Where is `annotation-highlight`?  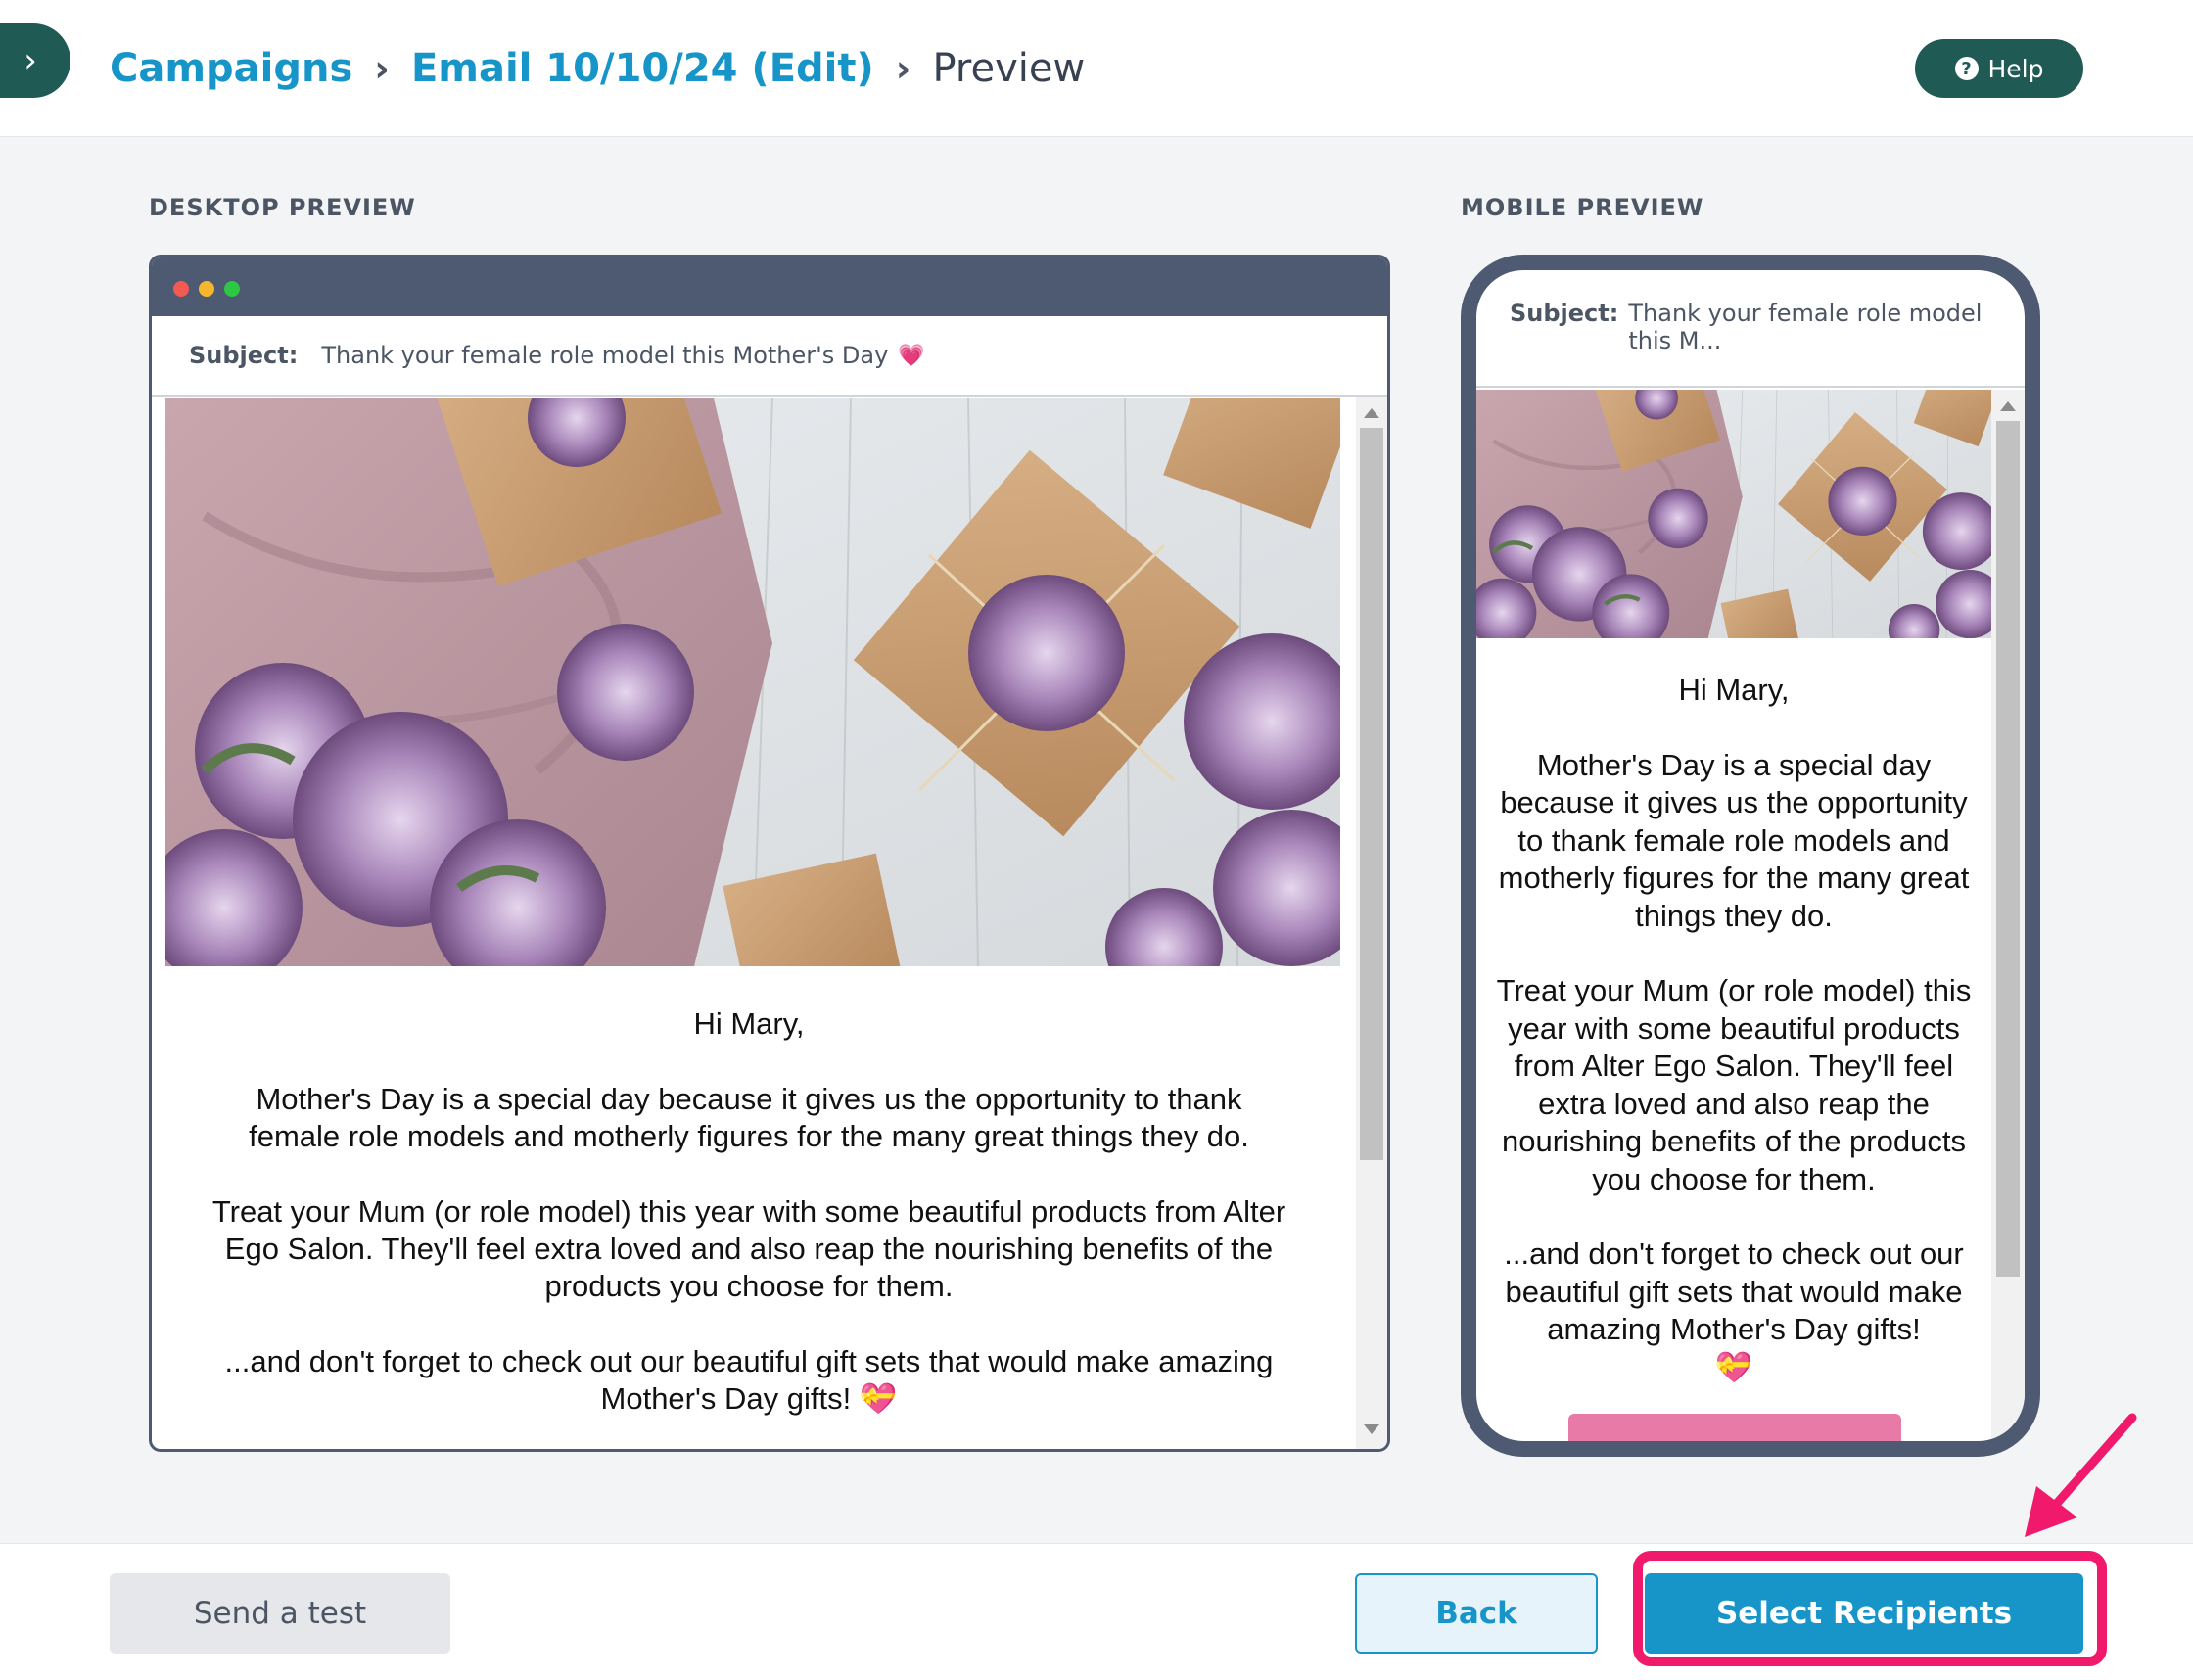
annotation-highlight is located at coordinates (1870, 1608).